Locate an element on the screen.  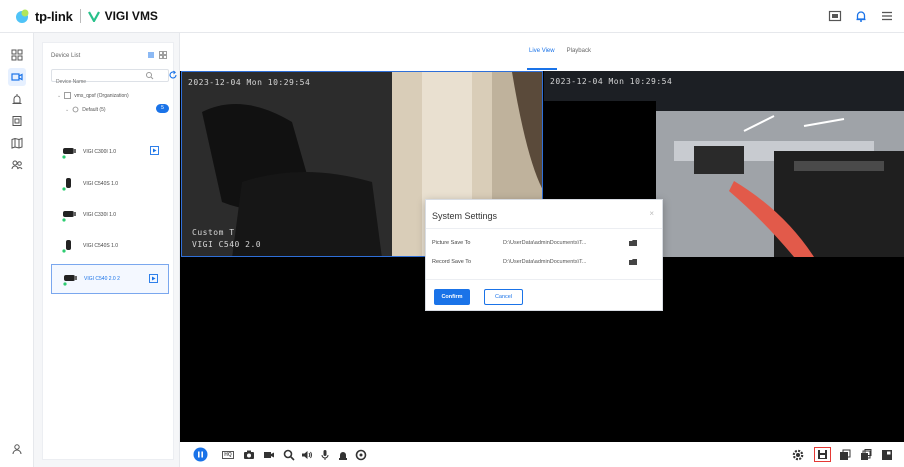
osd-label-model: VIGI C540 2.0 is located at coordinates (227, 244).